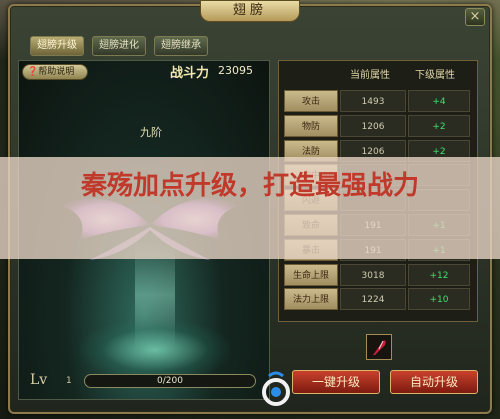 The width and height of the screenshot is (500, 419). I want to click on experience-bar: 0/200, so click(170, 381).